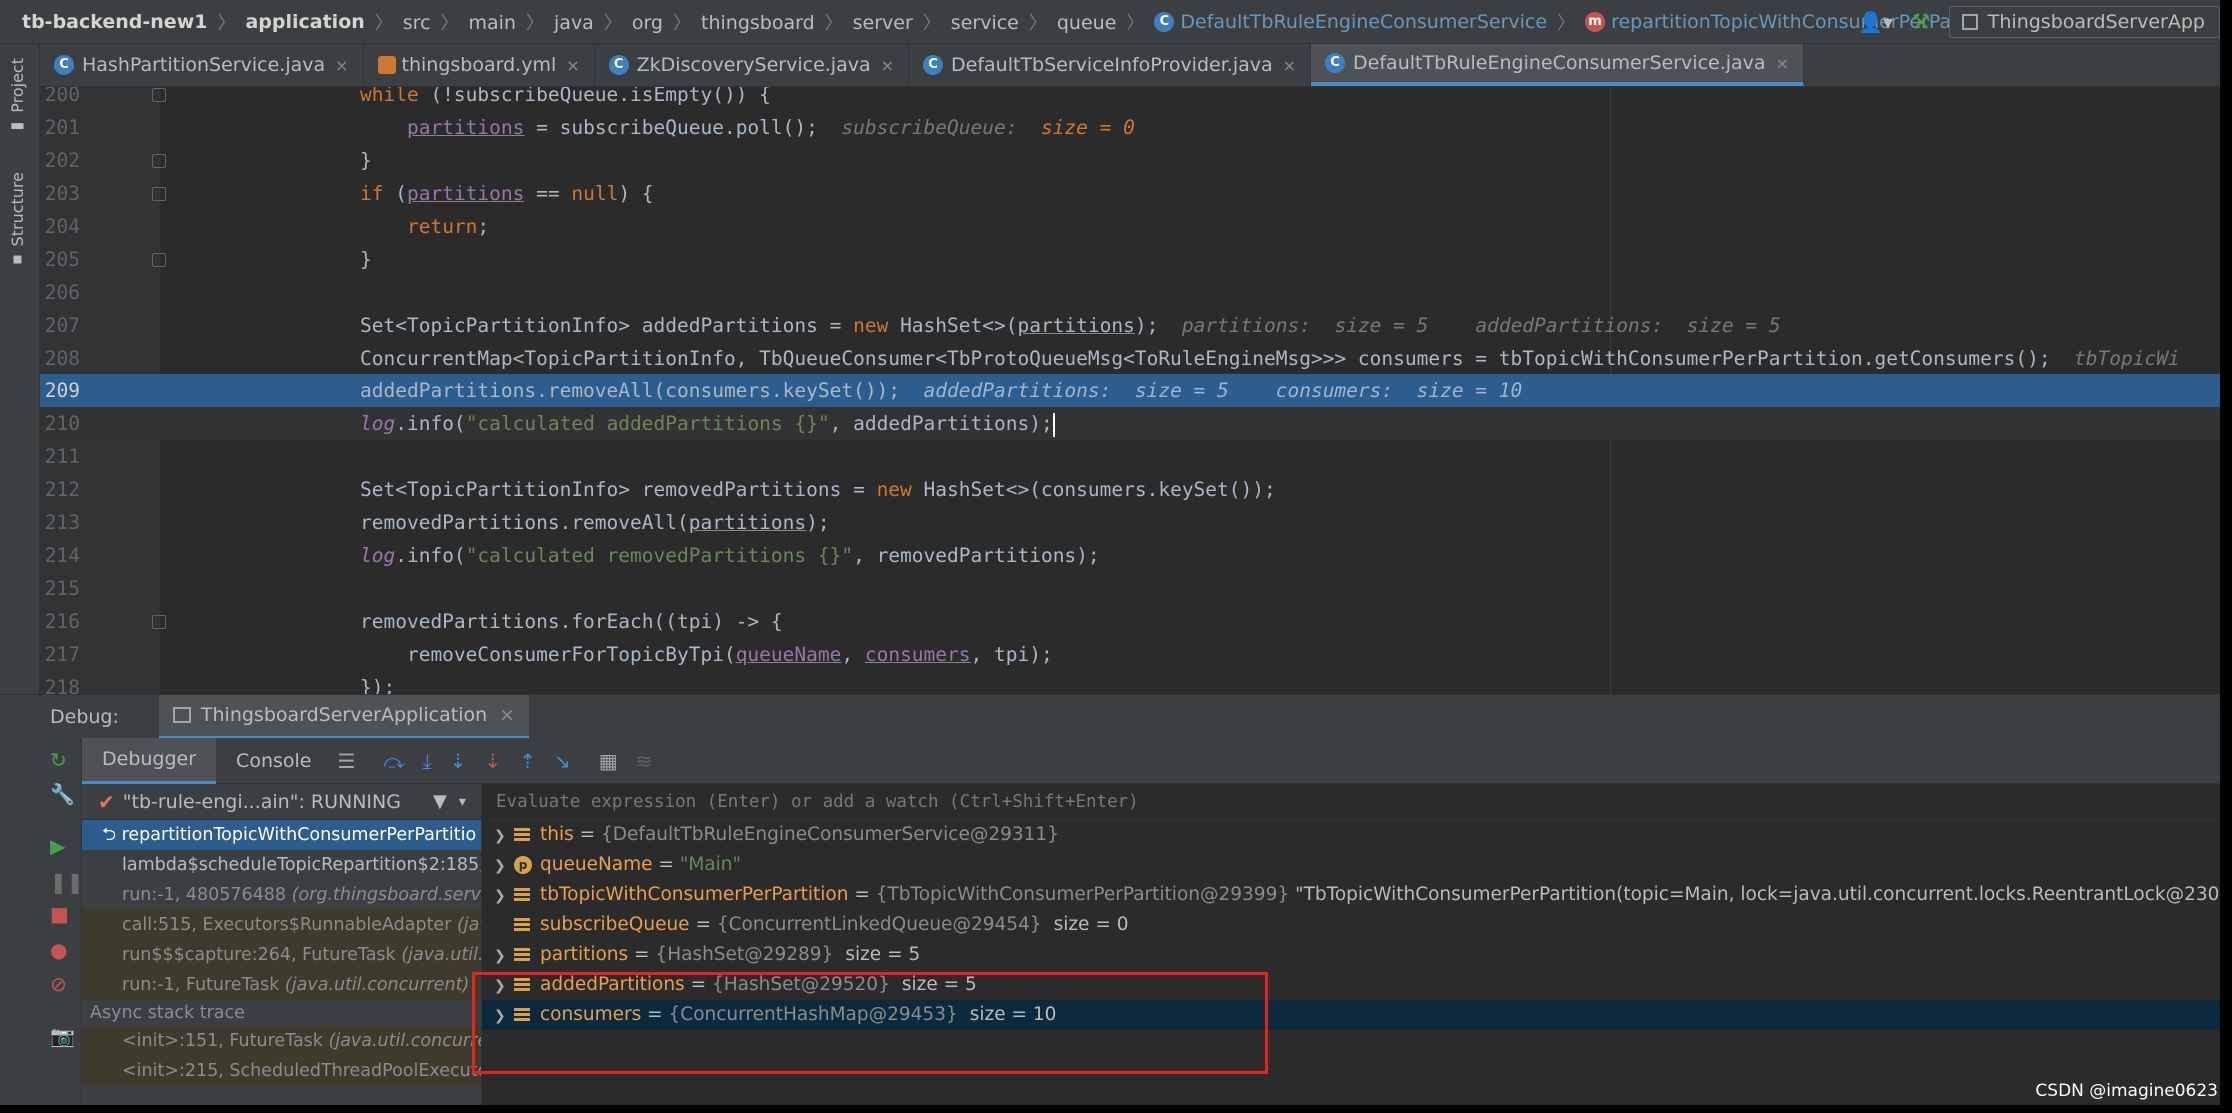 The image size is (2232, 1113). What do you see at coordinates (202, 65) in the screenshot?
I see `tab-file: C HashPartitionService.java ×` at bounding box center [202, 65].